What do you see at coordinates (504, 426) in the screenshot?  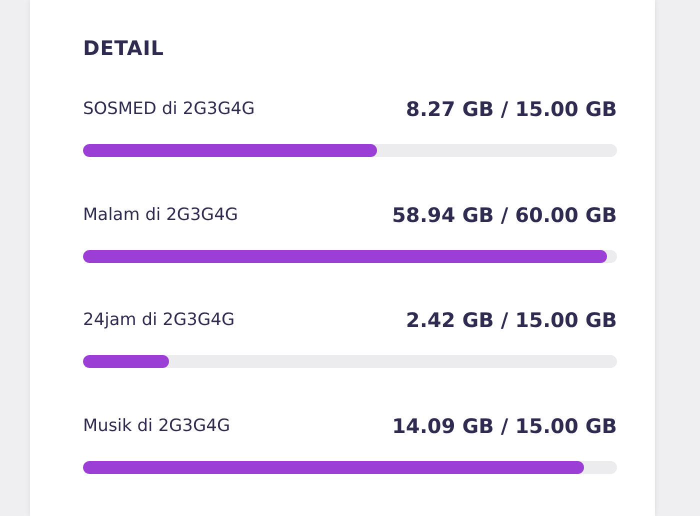 I see `quota-usage: 14.09 GB / 15.00 GB` at bounding box center [504, 426].